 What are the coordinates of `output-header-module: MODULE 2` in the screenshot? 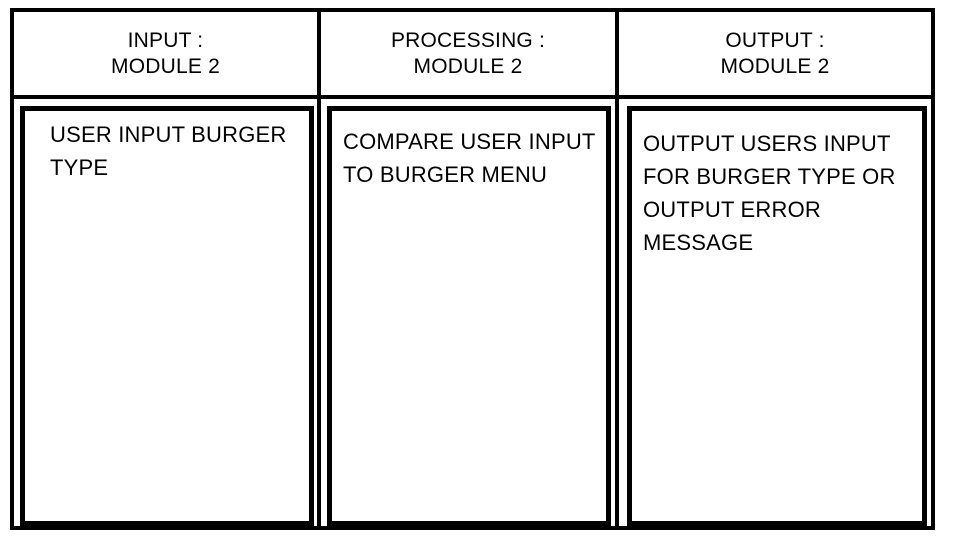 It's located at (775, 66).